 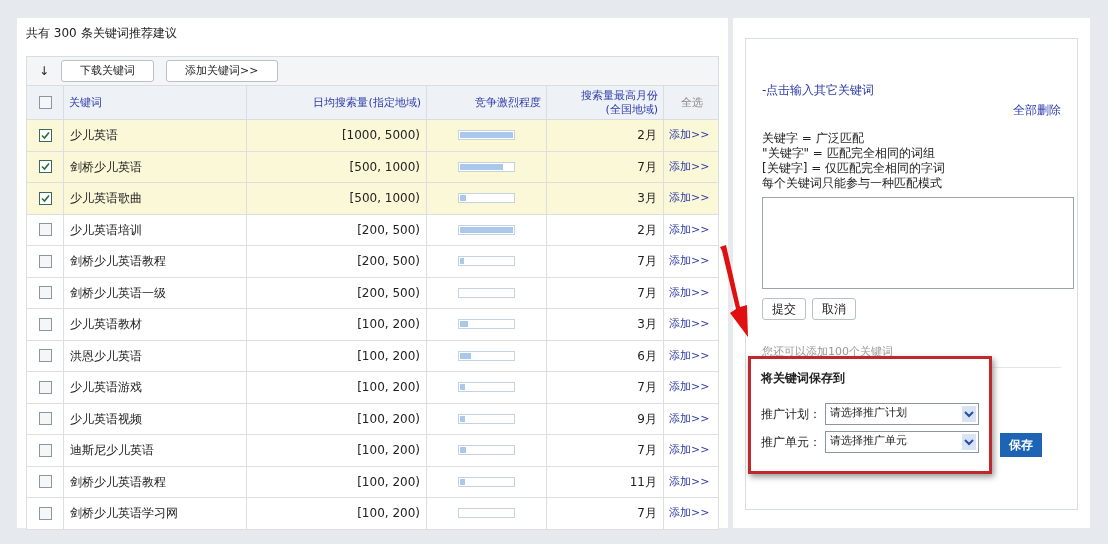 What do you see at coordinates (44, 71) in the screenshot?
I see `sort-icon: ↓` at bounding box center [44, 71].